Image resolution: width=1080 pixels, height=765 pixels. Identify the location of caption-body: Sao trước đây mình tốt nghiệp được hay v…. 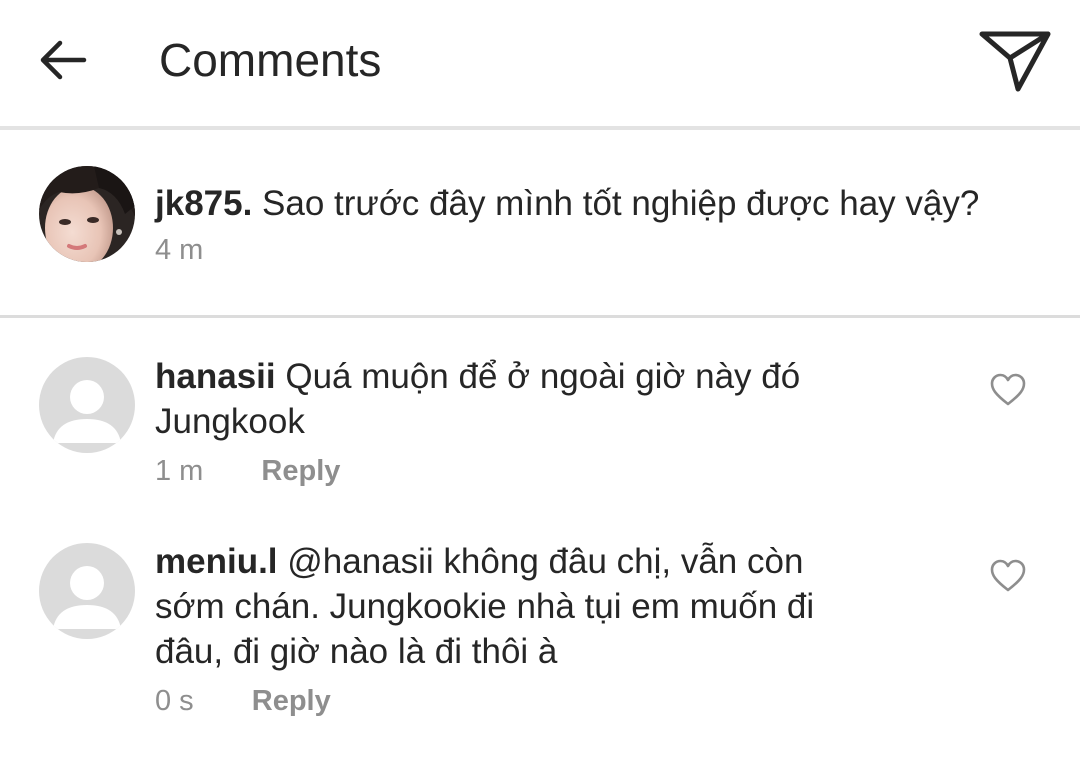
(621, 203).